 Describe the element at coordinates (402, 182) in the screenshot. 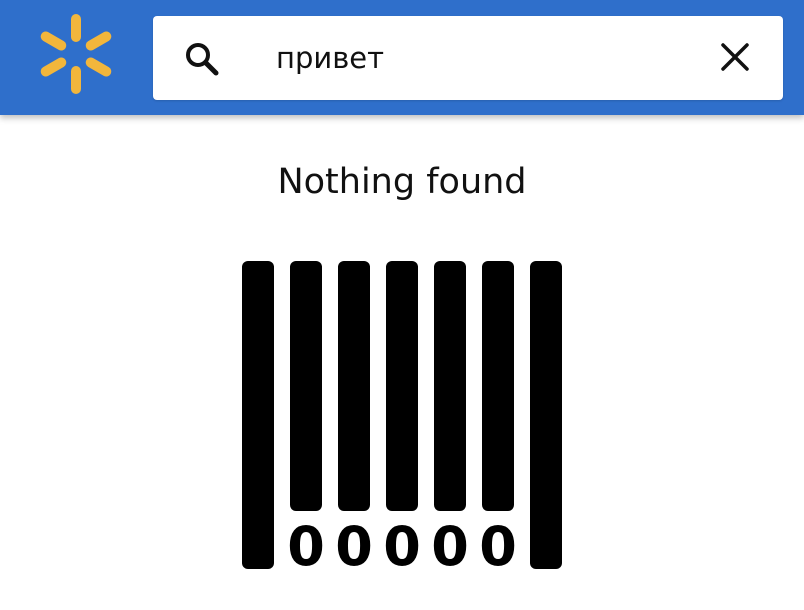

I see `empty-state-message: Nothing found` at that location.